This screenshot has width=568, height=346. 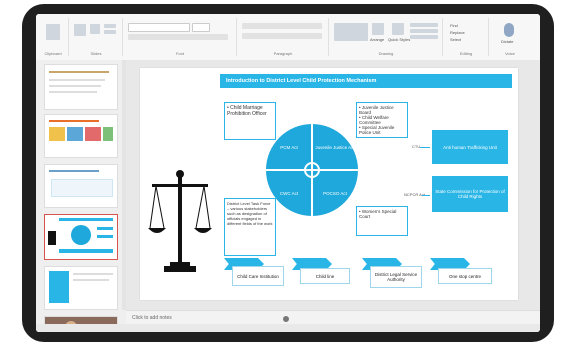 I want to click on font-group: Font, so click(x=180, y=37).